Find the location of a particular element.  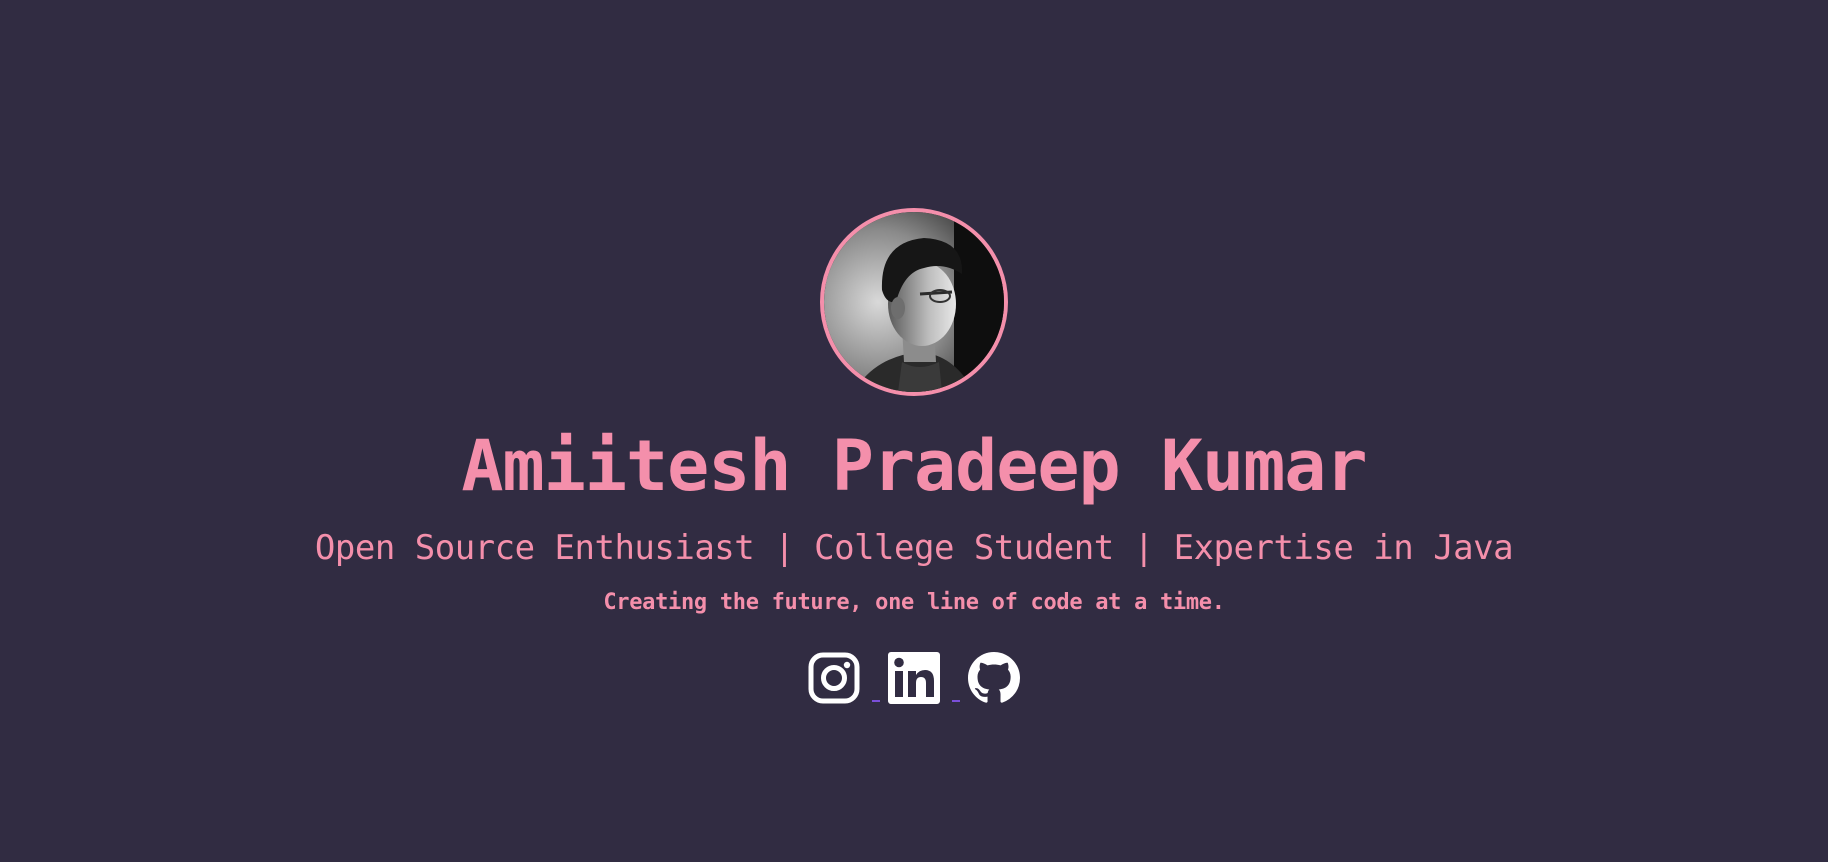

instagram-link is located at coordinates (848, 678).